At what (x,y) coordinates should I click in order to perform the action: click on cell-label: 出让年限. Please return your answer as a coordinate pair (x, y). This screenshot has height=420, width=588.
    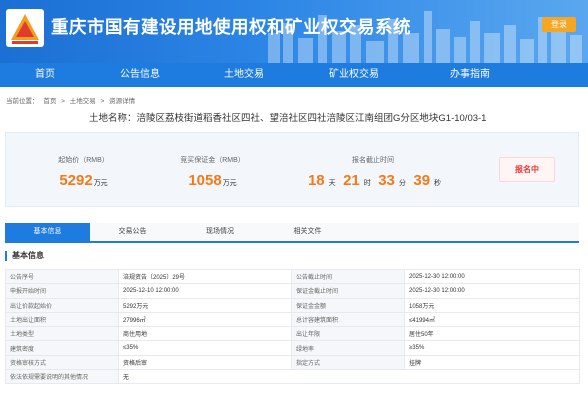
    Looking at the image, I should click on (348, 334).